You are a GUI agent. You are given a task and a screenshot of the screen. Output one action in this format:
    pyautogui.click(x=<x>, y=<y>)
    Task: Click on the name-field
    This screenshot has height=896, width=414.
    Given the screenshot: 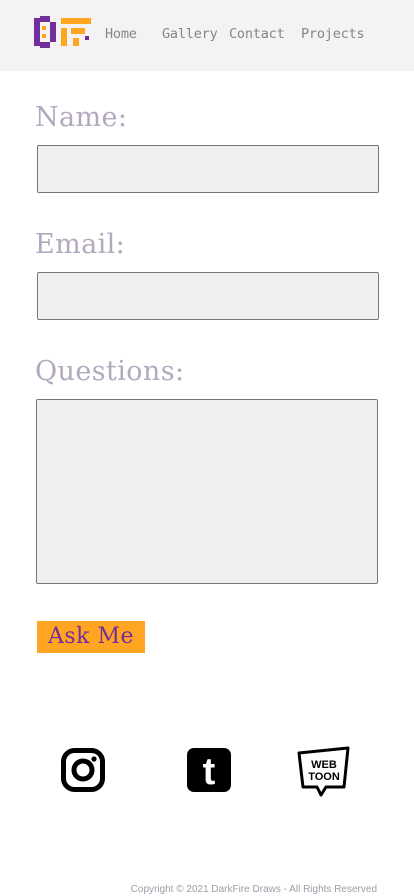 What is the action you would take?
    pyautogui.click(x=208, y=169)
    